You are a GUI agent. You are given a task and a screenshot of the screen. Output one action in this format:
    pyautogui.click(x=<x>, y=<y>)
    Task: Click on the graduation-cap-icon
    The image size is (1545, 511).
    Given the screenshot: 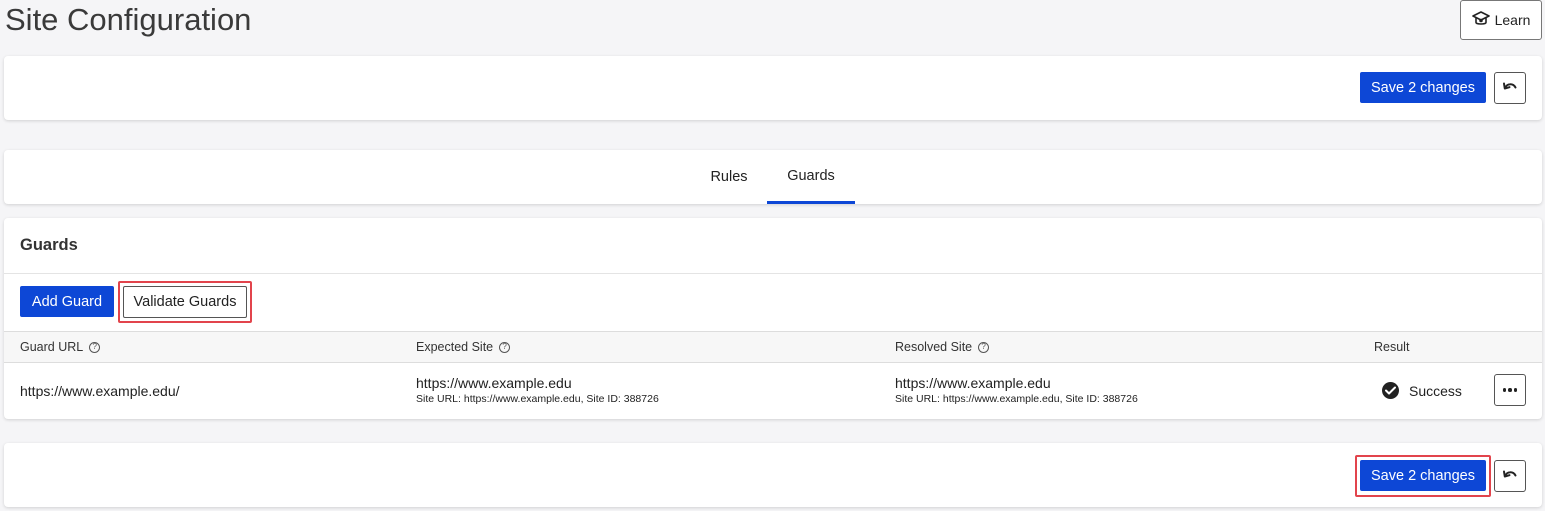 What is the action you would take?
    pyautogui.click(x=1480, y=20)
    